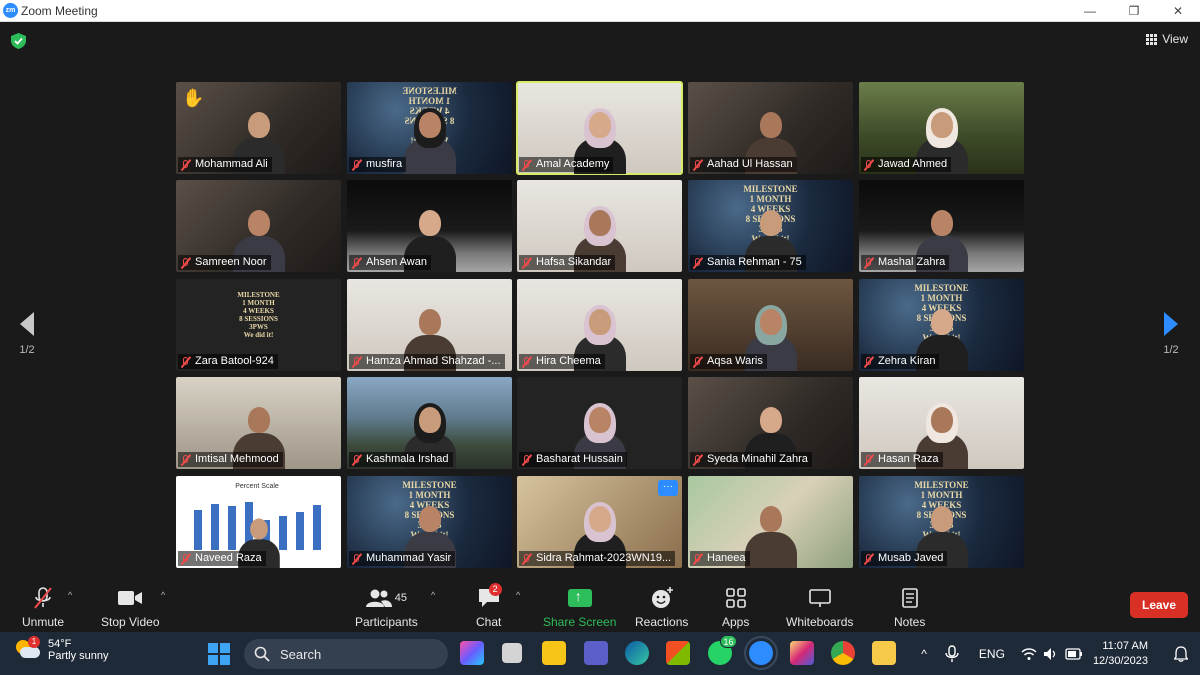 This screenshot has height=675, width=1200. I want to click on apps-button: Apps, so click(735, 607).